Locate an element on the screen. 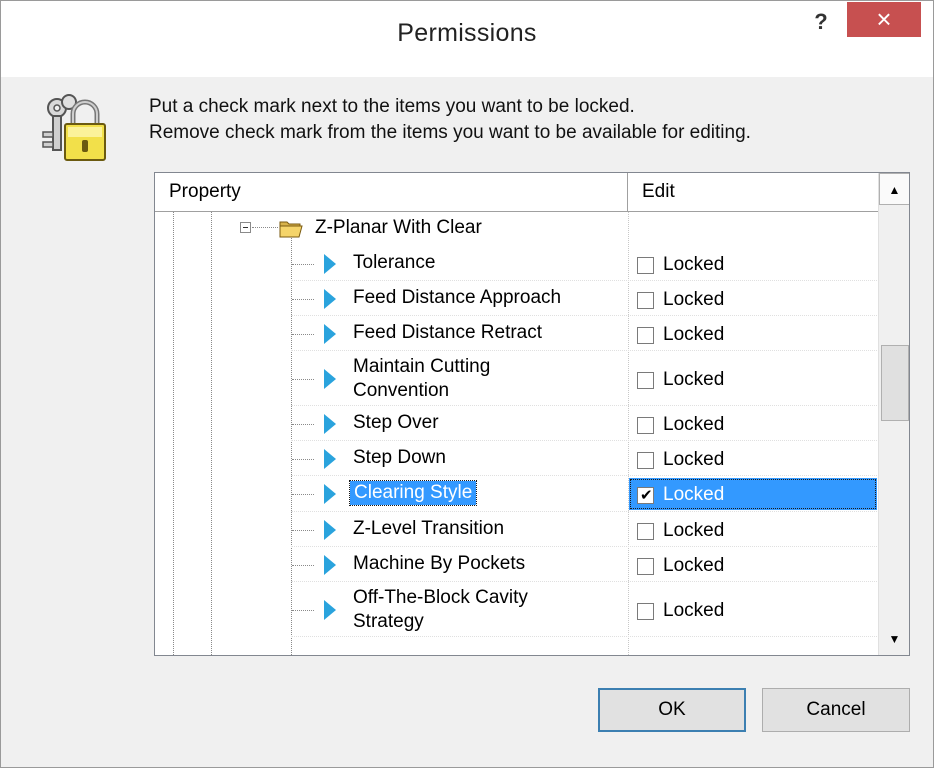 The width and height of the screenshot is (935, 769). lock-with-keys-icon is located at coordinates (74, 127).